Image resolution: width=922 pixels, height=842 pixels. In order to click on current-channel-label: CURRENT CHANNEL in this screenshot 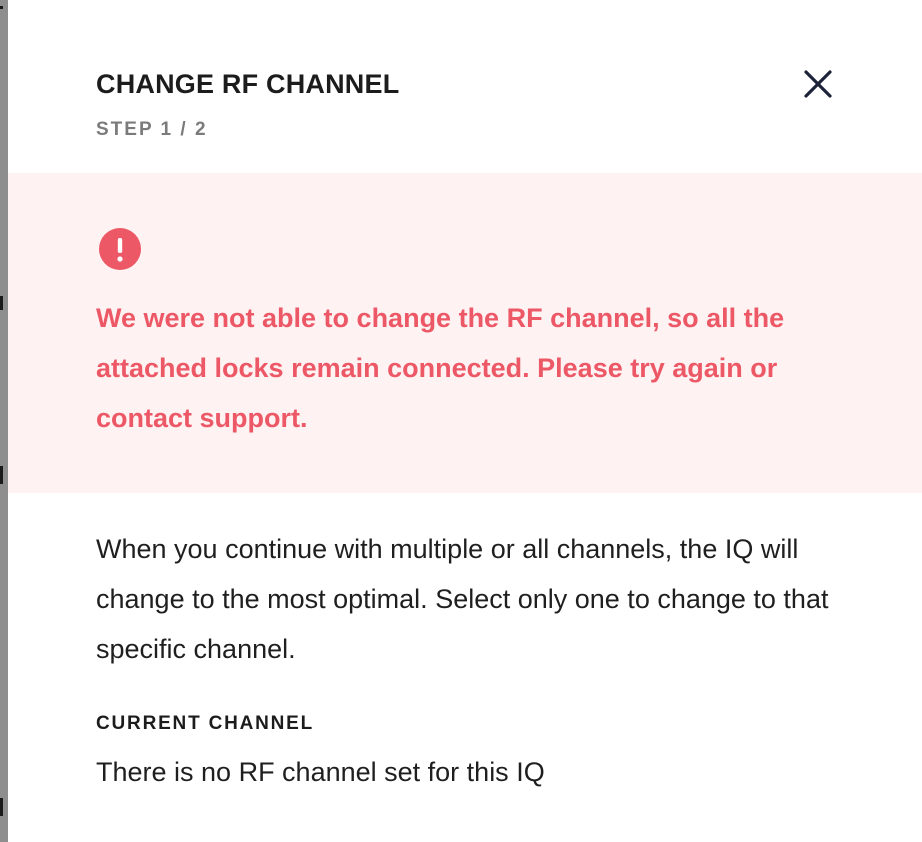, I will do `click(205, 723)`.